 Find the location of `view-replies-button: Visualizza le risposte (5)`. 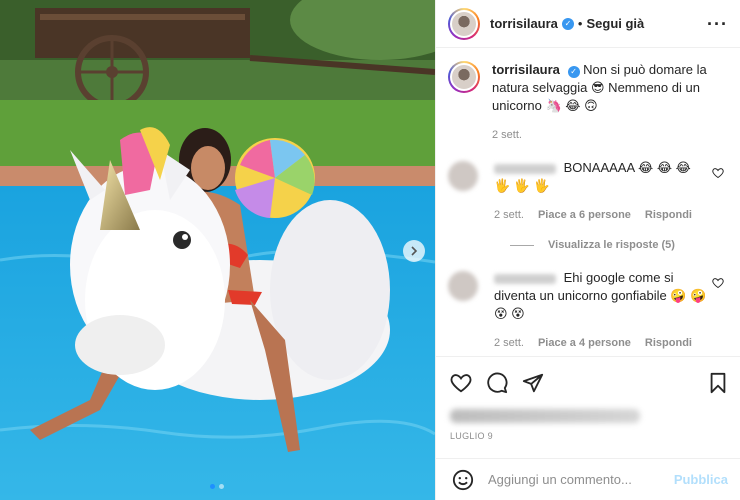

view-replies-button: Visualizza le risposte (5) is located at coordinates (619, 245).